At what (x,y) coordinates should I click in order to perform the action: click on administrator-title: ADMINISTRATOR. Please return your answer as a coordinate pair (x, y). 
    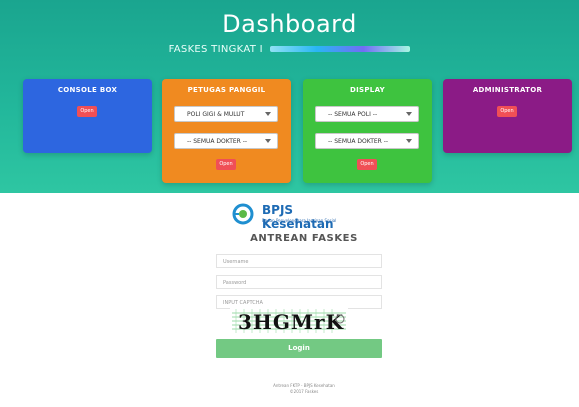
    Looking at the image, I should click on (507, 90).